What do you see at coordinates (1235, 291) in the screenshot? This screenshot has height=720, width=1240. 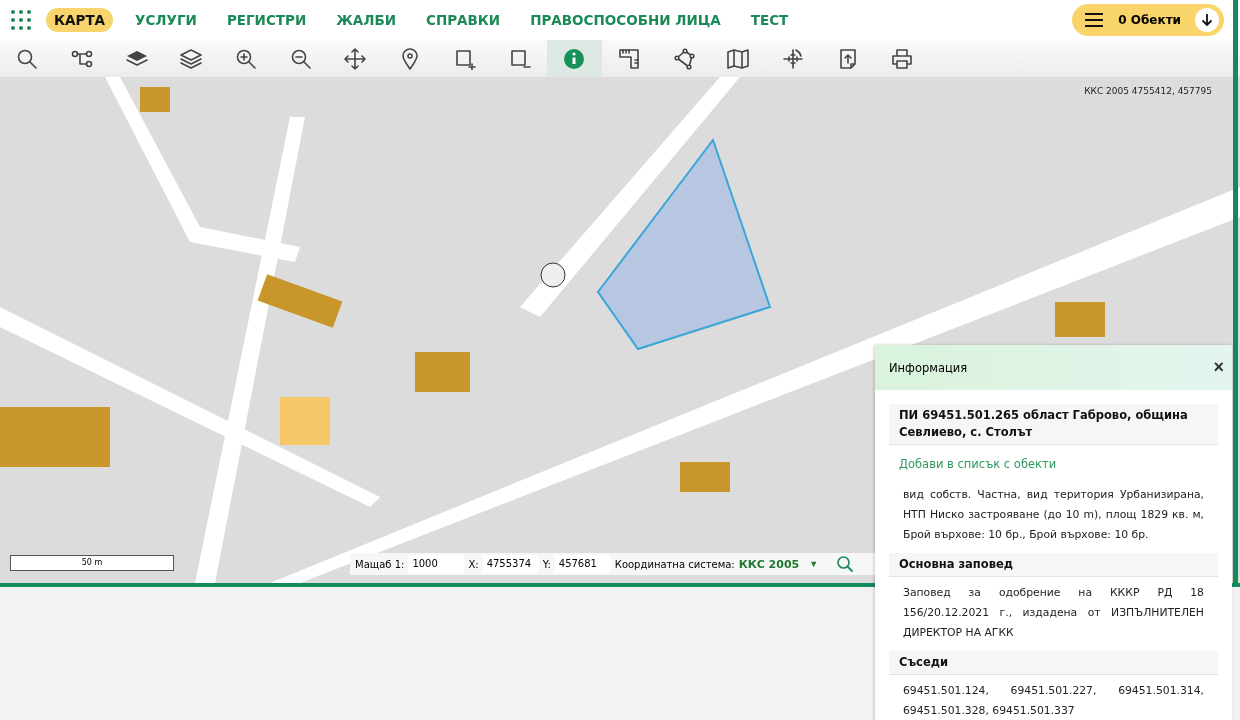 I see `scrollbar` at bounding box center [1235, 291].